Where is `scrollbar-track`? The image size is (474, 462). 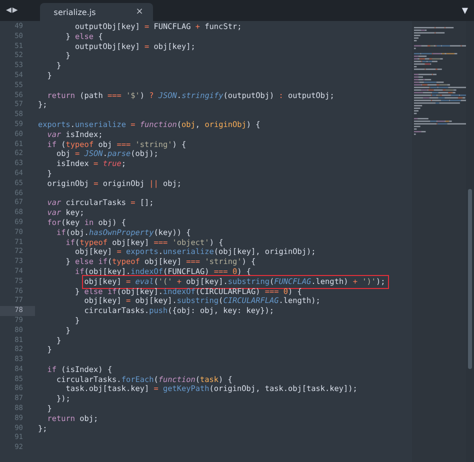
scrollbar-track is located at coordinates (470, 241).